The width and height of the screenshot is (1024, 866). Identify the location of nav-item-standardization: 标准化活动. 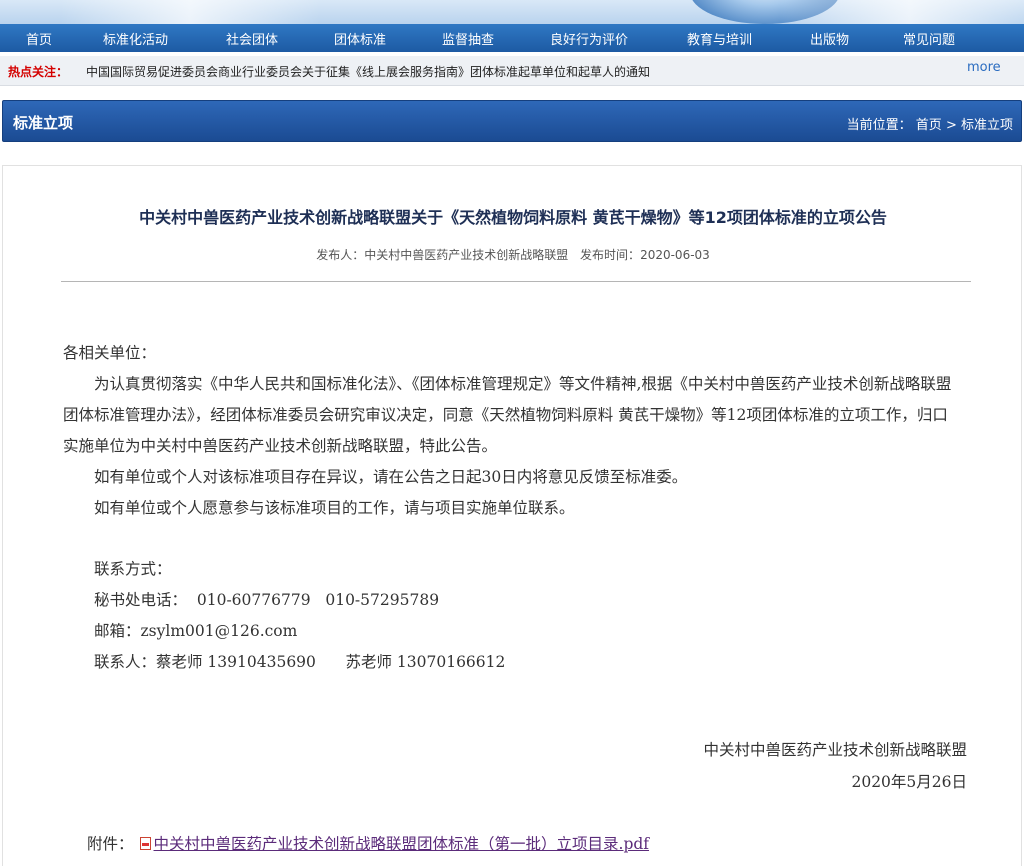
(135, 38).